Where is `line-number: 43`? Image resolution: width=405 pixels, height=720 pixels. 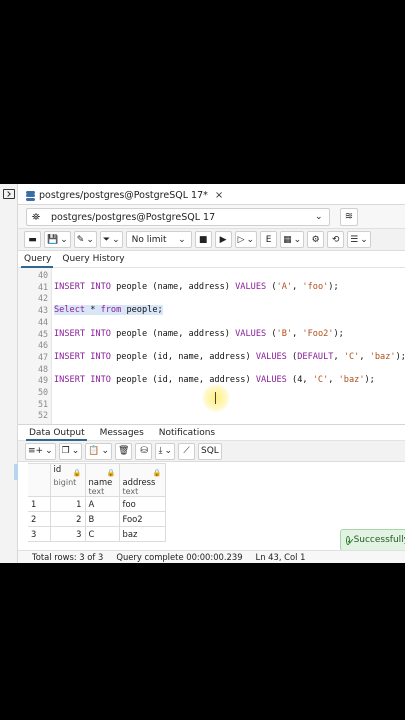
line-number: 43 is located at coordinates (43, 310).